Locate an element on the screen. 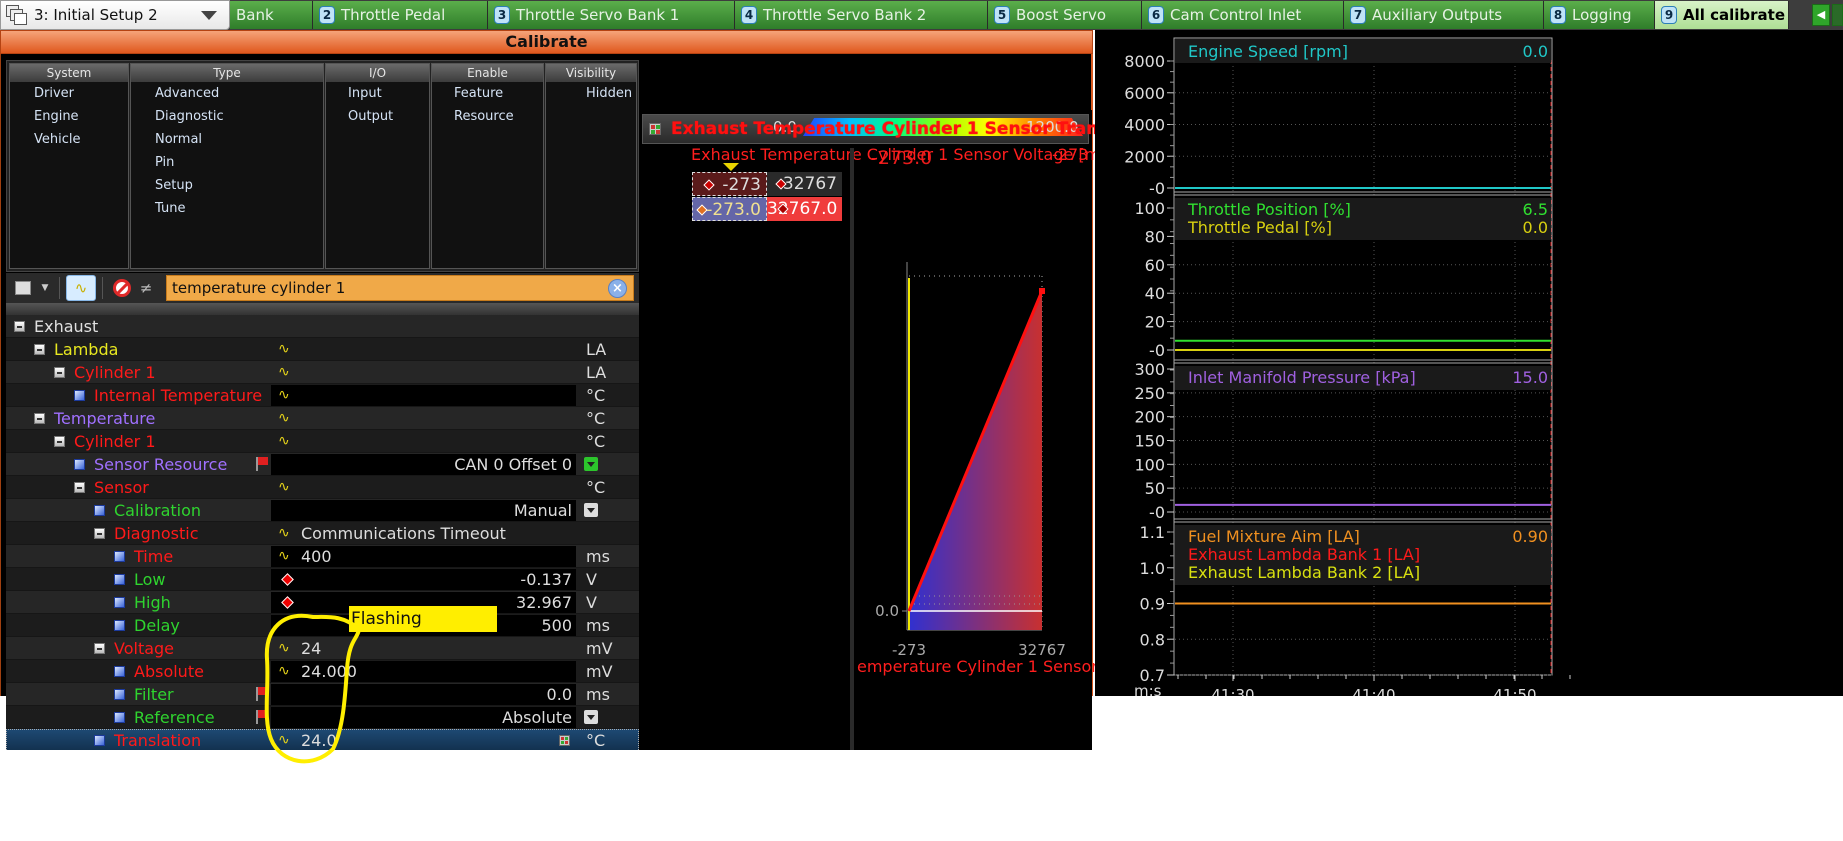 This screenshot has height=841, width=1843. filter-column-header: Enable is located at coordinates (487, 73).